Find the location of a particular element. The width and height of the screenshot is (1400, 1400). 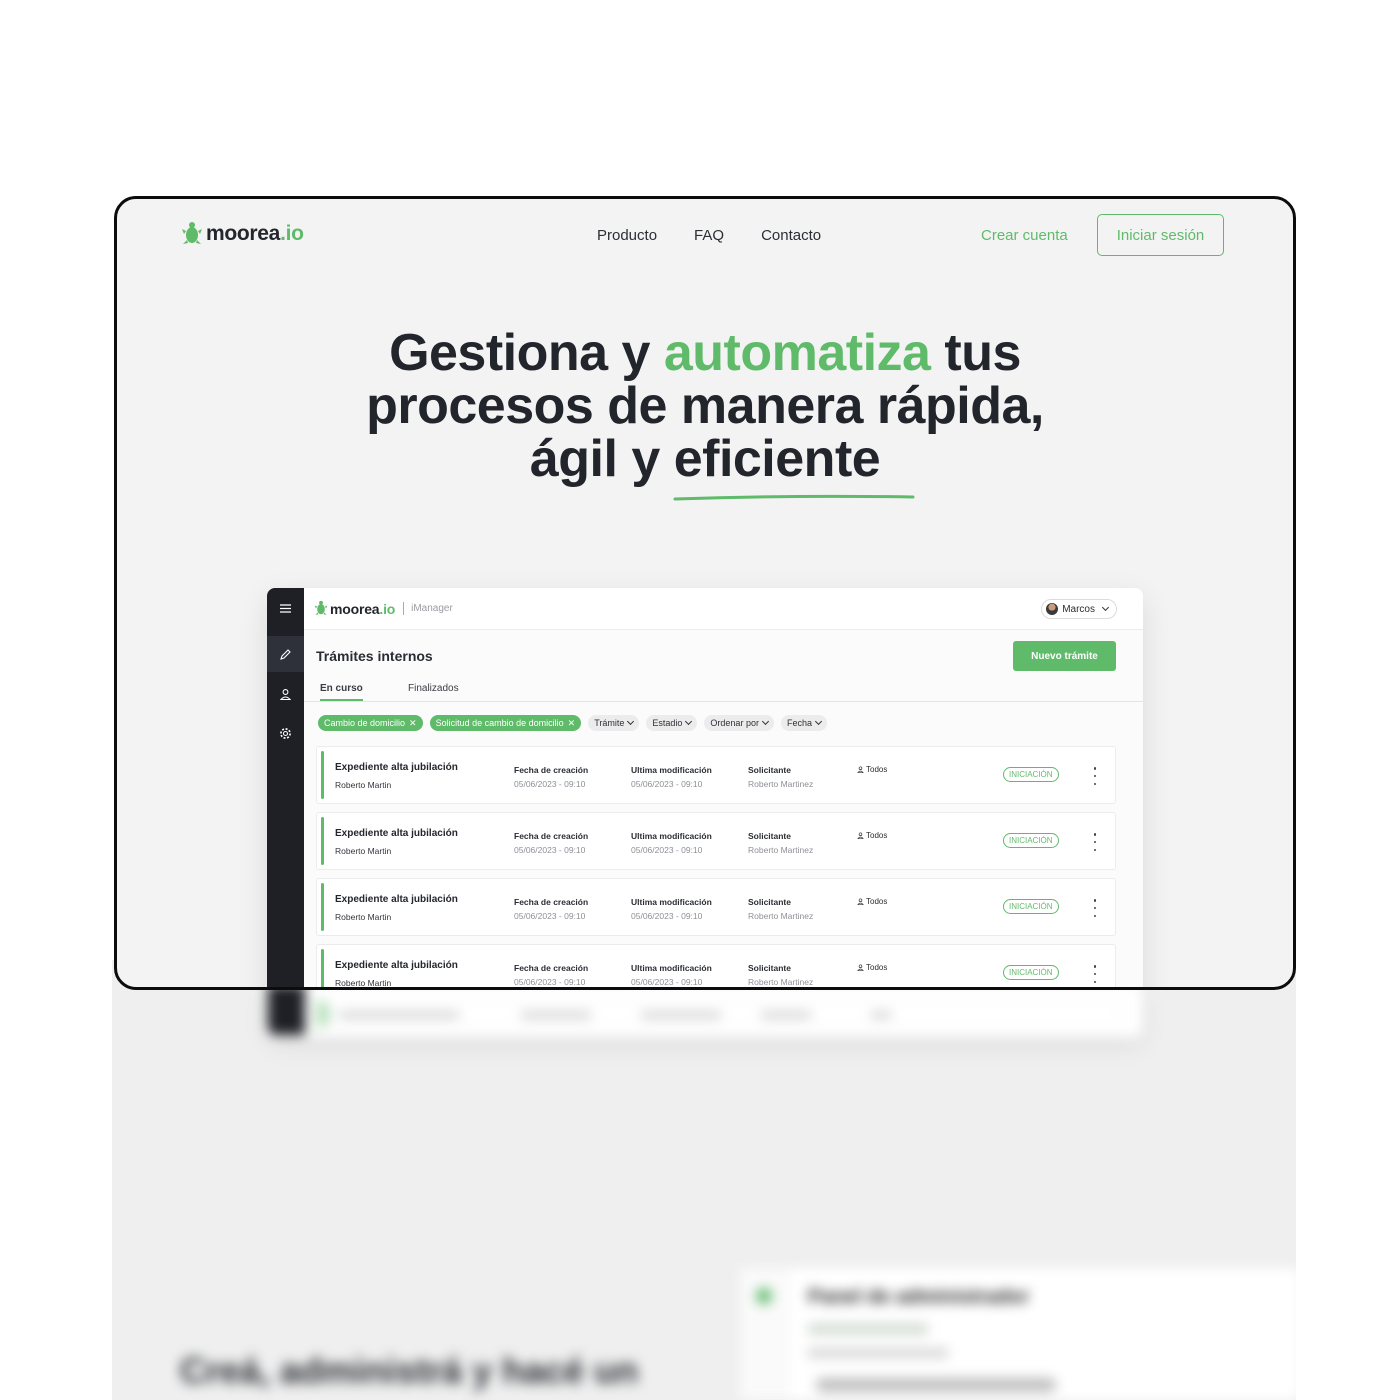

hero-line3: ágil y eficiente is located at coordinates (705, 459).